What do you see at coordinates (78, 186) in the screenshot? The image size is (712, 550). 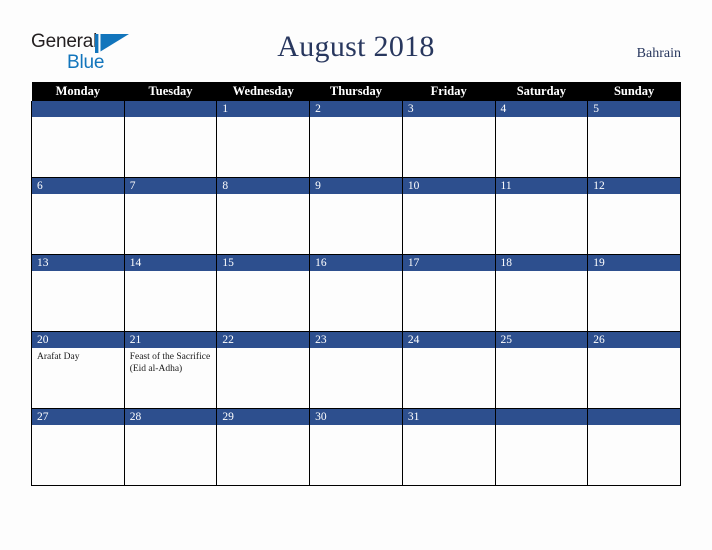 I see `day-number: 6` at bounding box center [78, 186].